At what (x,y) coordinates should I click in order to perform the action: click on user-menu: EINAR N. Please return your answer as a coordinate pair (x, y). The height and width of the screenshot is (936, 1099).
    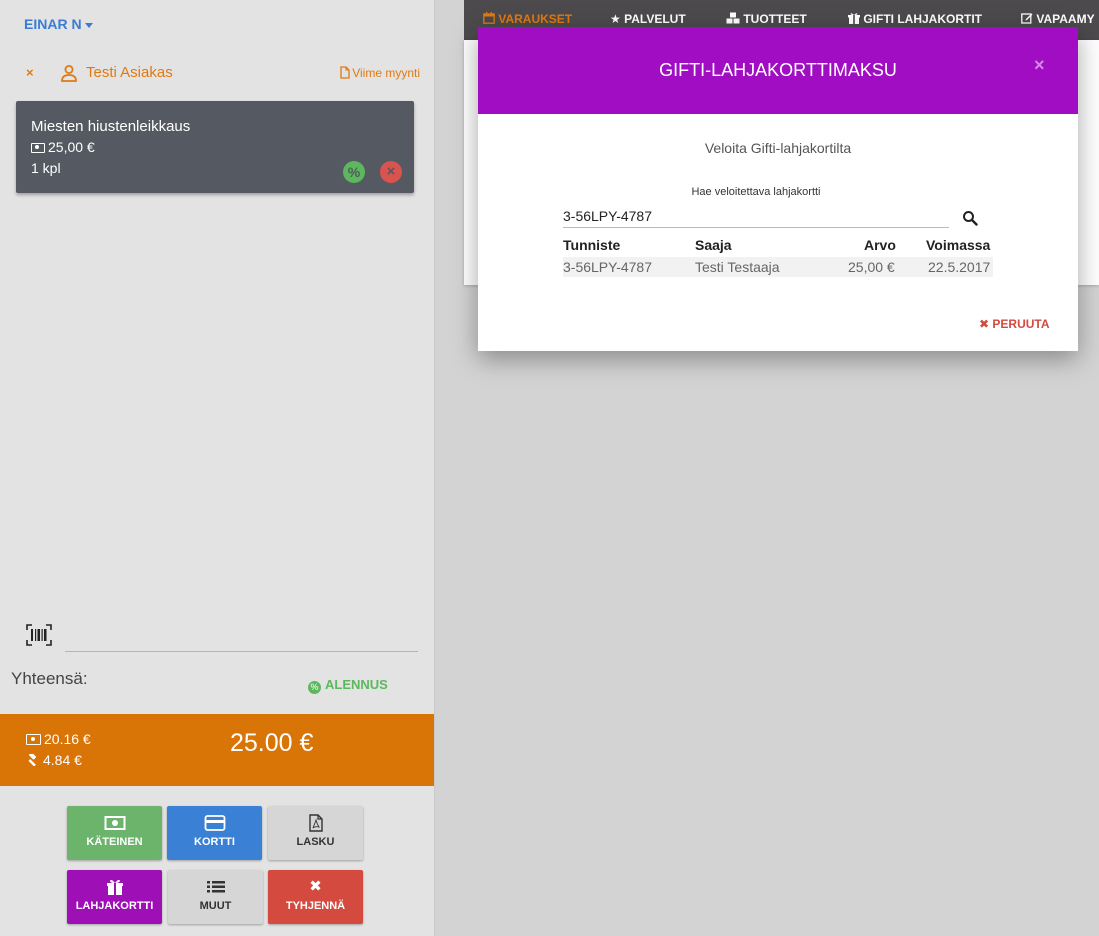
    Looking at the image, I should click on (58, 24).